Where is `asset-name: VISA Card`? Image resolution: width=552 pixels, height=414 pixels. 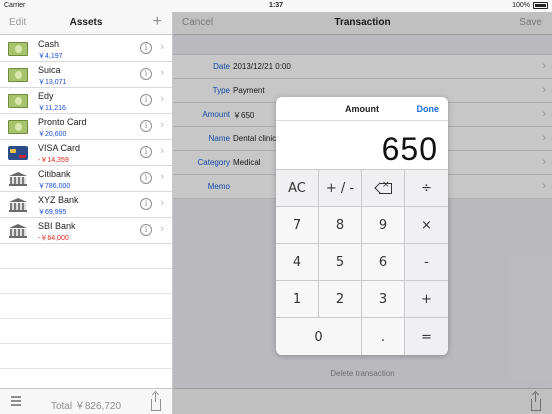
asset-name: VISA Card is located at coordinates (59, 148).